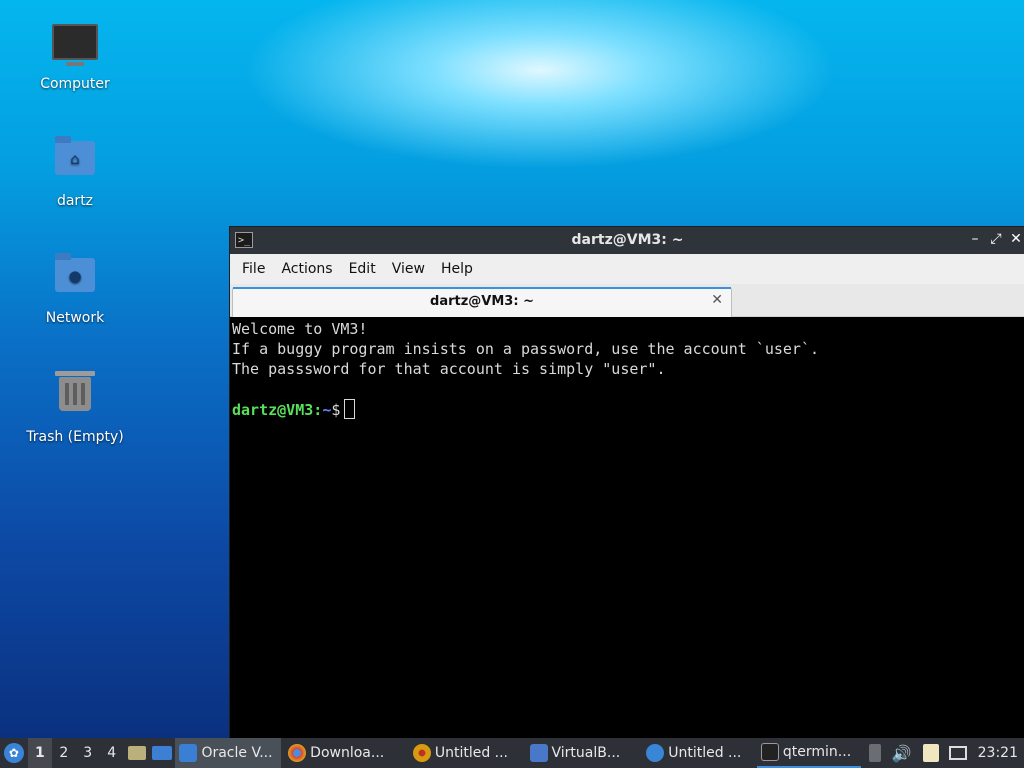 This screenshot has height=768, width=1024. Describe the element at coordinates (350, 409) in the screenshot. I see `terminal-cursor` at that location.